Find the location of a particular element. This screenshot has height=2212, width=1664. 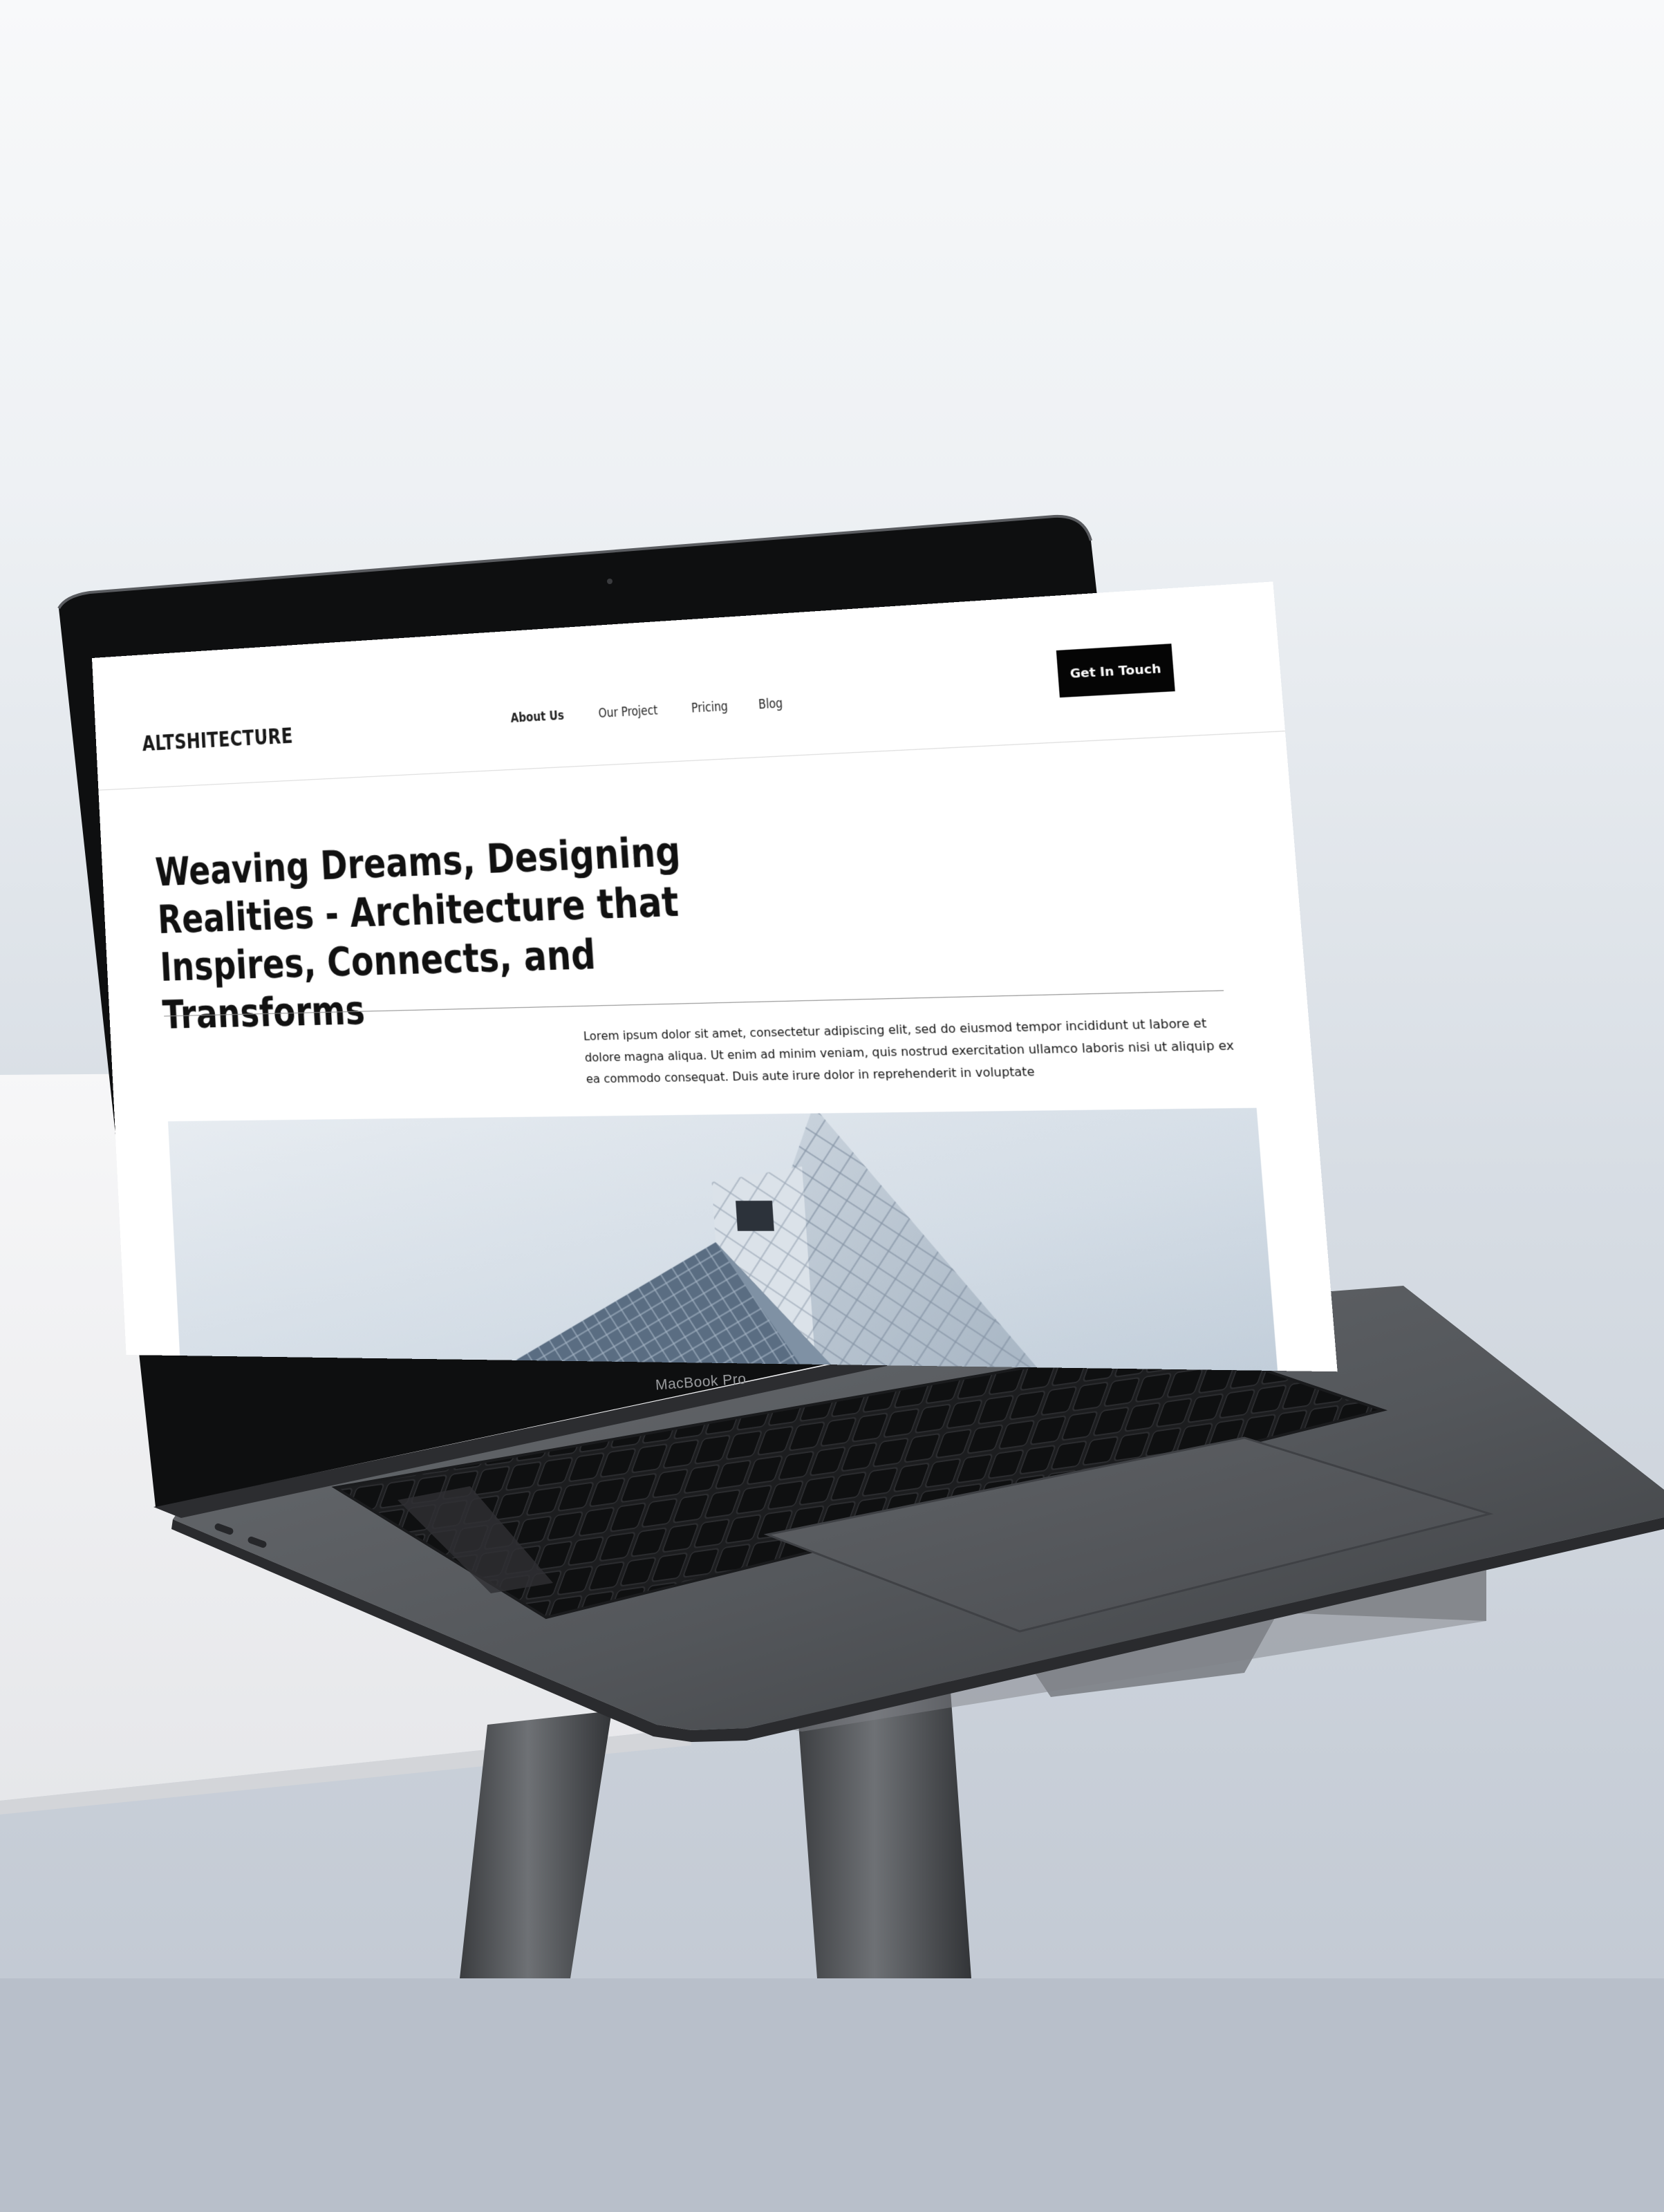

main-nav: About Us Our Project Pricing Blog is located at coordinates (645, 711).